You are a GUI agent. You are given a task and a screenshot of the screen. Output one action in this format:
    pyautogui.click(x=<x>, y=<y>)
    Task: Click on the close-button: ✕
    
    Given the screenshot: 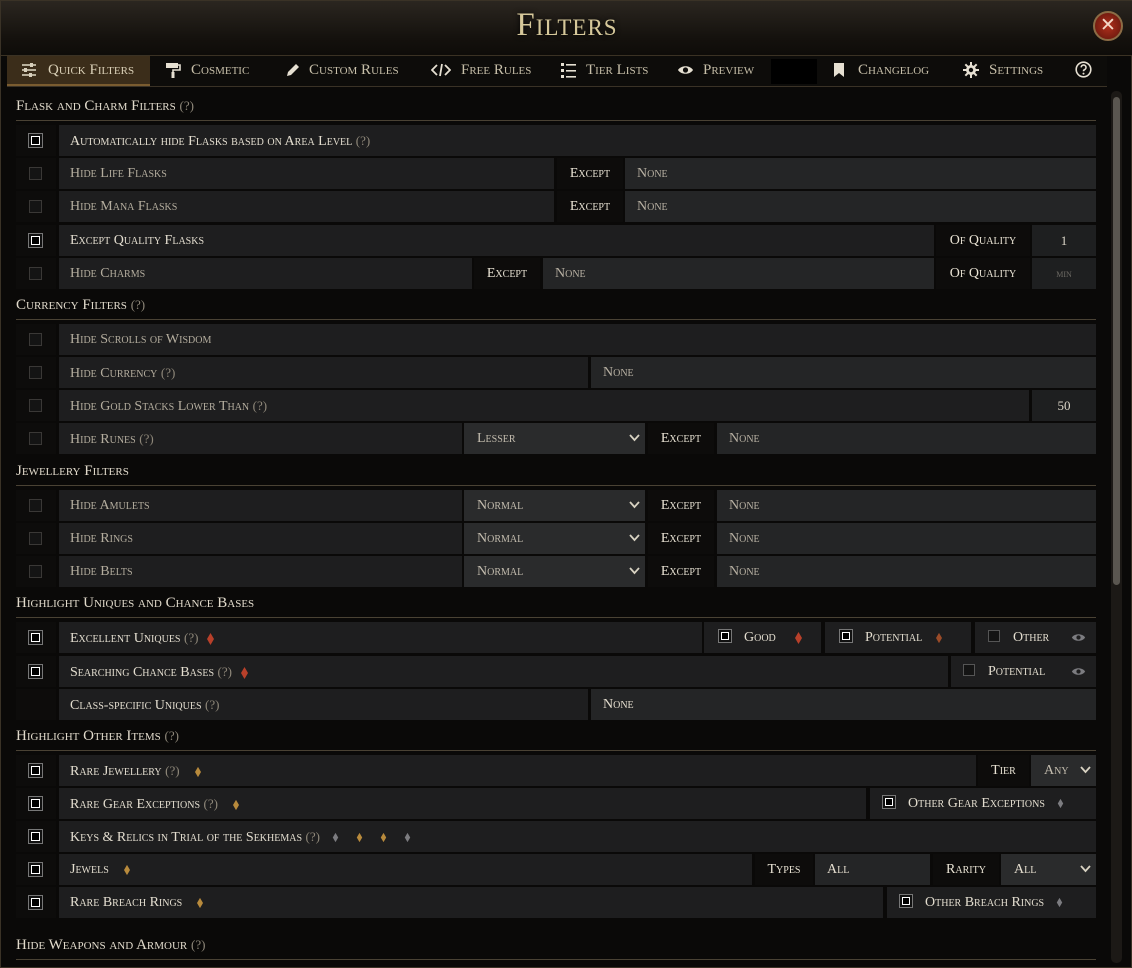 What is the action you would take?
    pyautogui.click(x=1108, y=26)
    